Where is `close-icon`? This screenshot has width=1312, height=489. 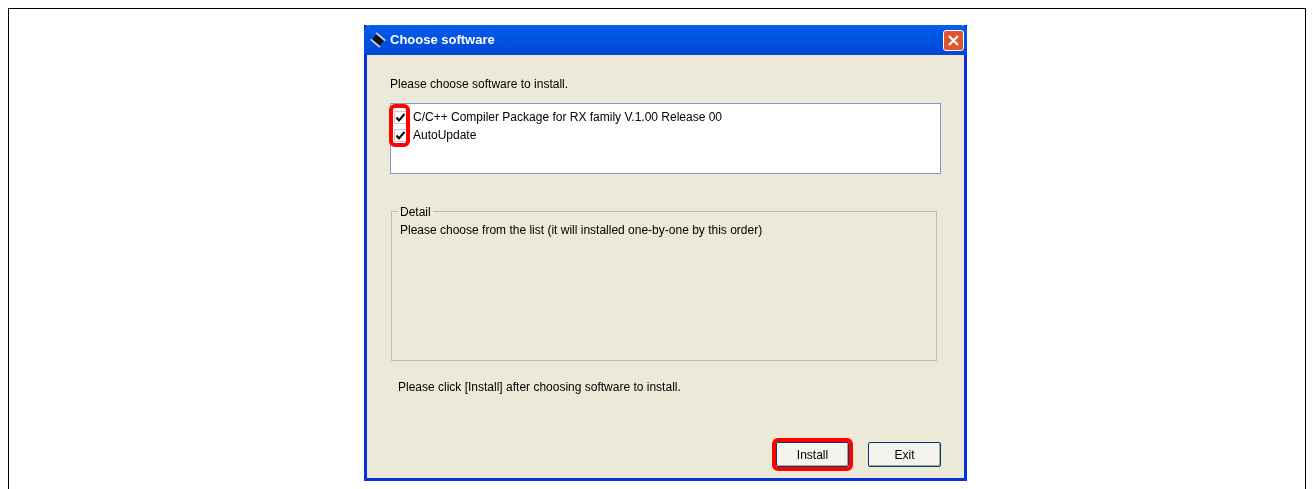 close-icon is located at coordinates (953, 40).